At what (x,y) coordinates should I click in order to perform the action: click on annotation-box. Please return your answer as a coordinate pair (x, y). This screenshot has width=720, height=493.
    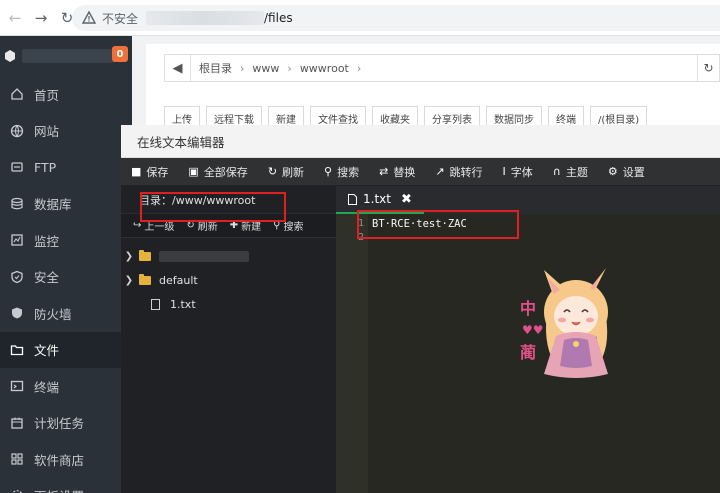
    Looking at the image, I should click on (213, 207).